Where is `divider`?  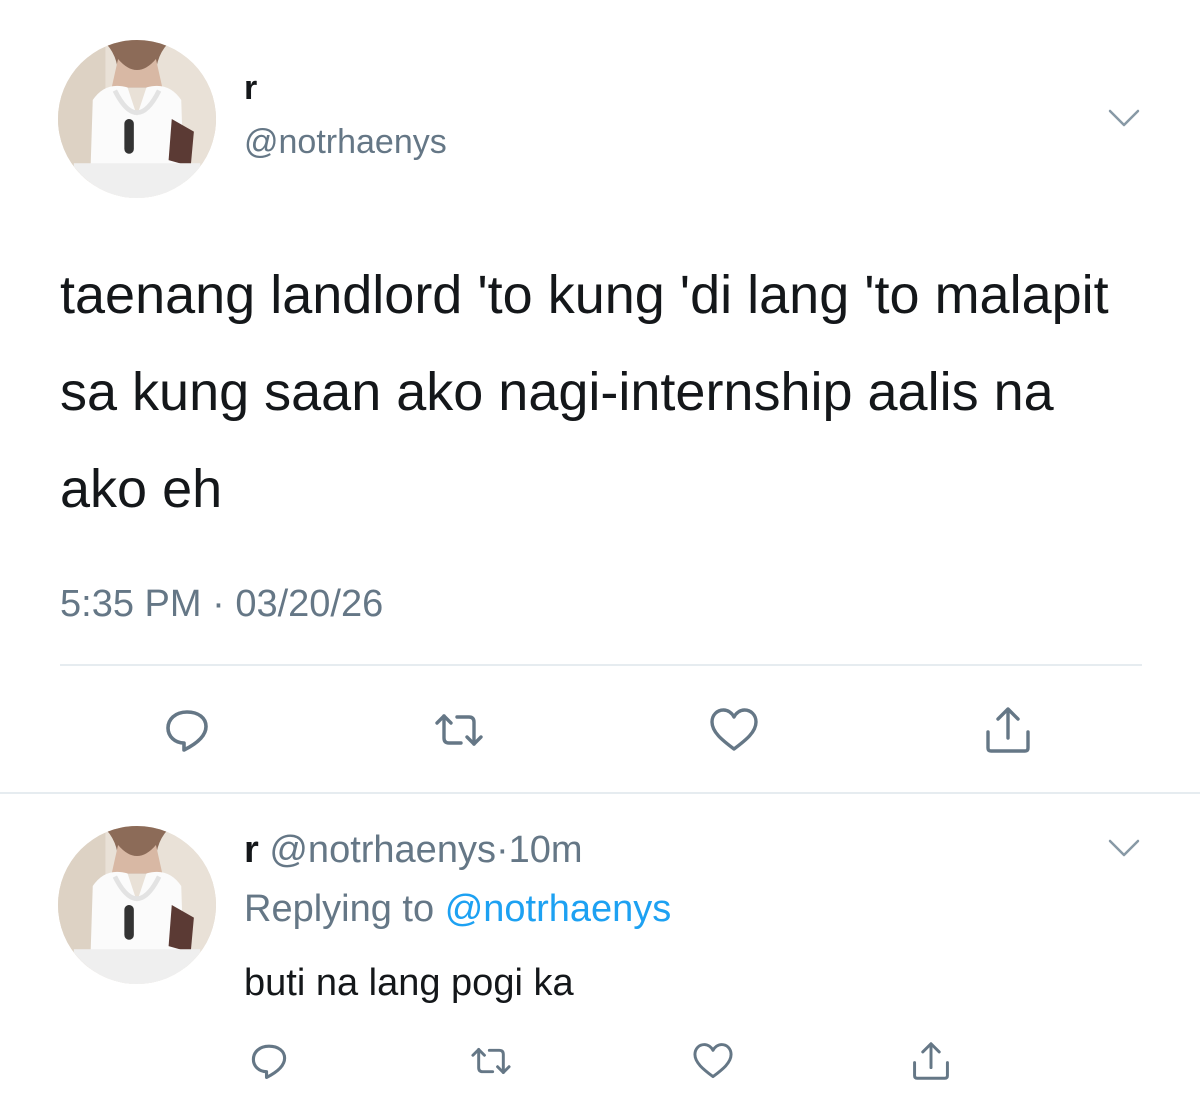 divider is located at coordinates (601, 665).